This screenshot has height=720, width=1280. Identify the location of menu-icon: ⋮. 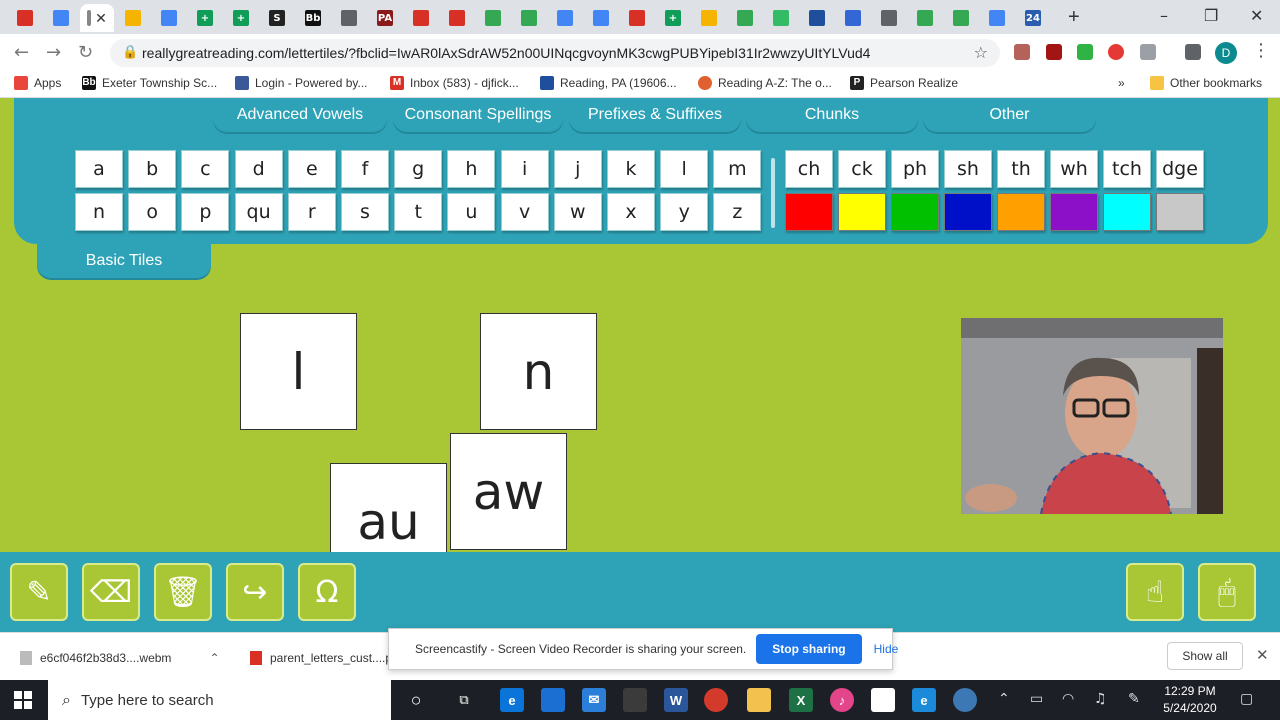
(1261, 50).